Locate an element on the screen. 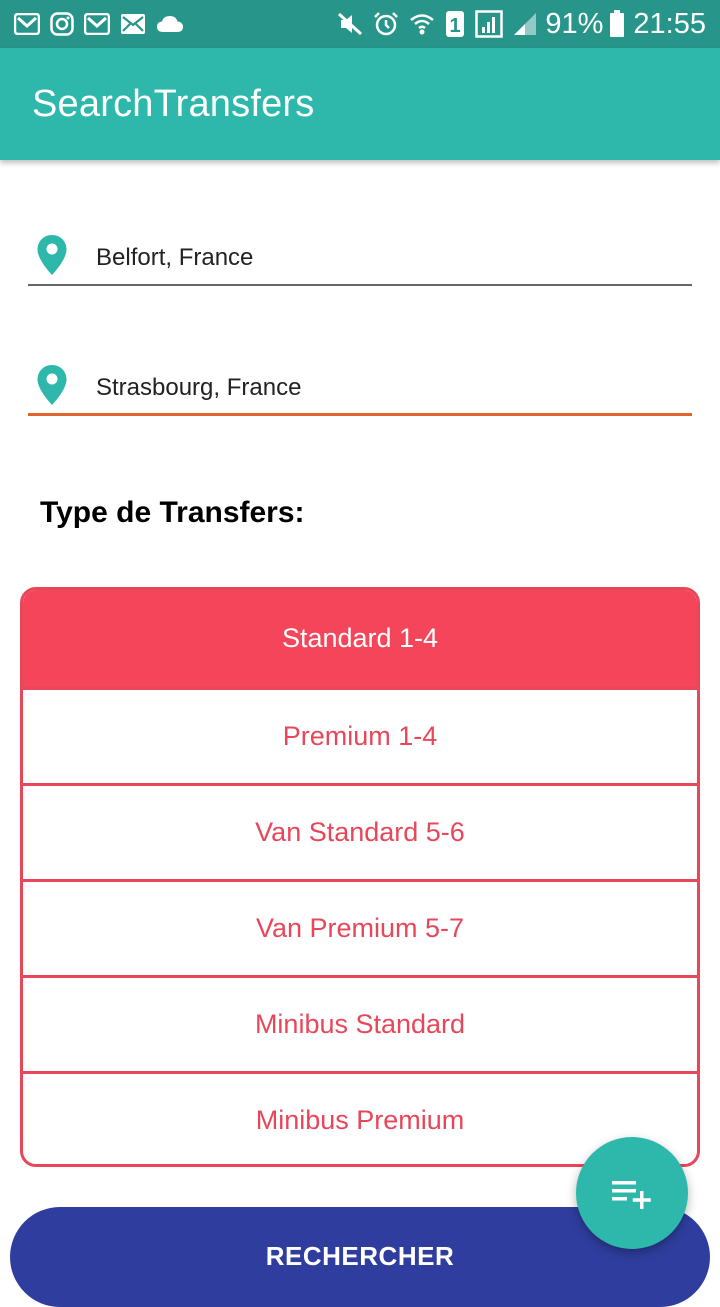  playlist-add-icon is located at coordinates (631, 1195).